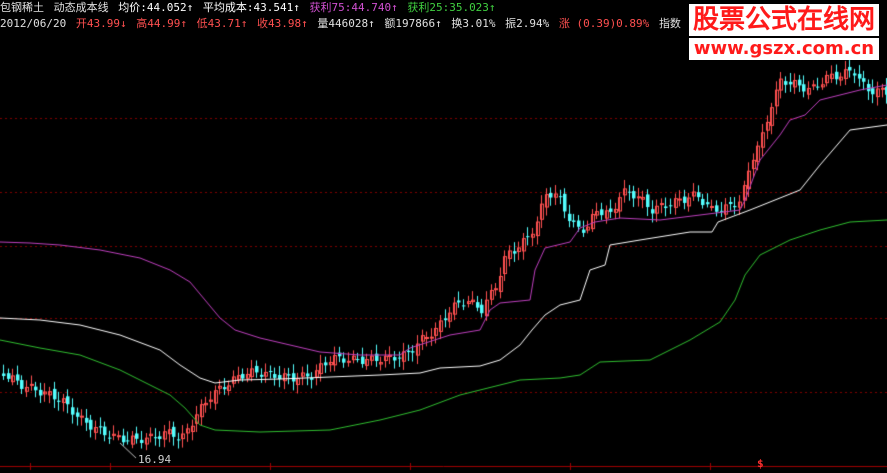  What do you see at coordinates (353, 7) in the screenshot?
I see `profit75-value: 获利75:44.740↑` at bounding box center [353, 7].